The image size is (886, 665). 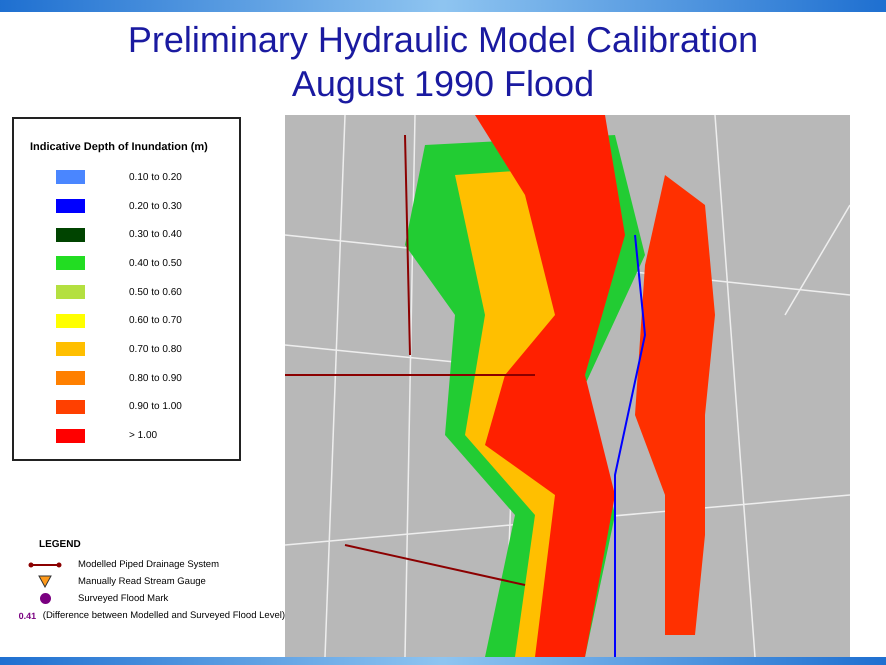 What do you see at coordinates (45, 581) in the screenshot?
I see `triangle-icon` at bounding box center [45, 581].